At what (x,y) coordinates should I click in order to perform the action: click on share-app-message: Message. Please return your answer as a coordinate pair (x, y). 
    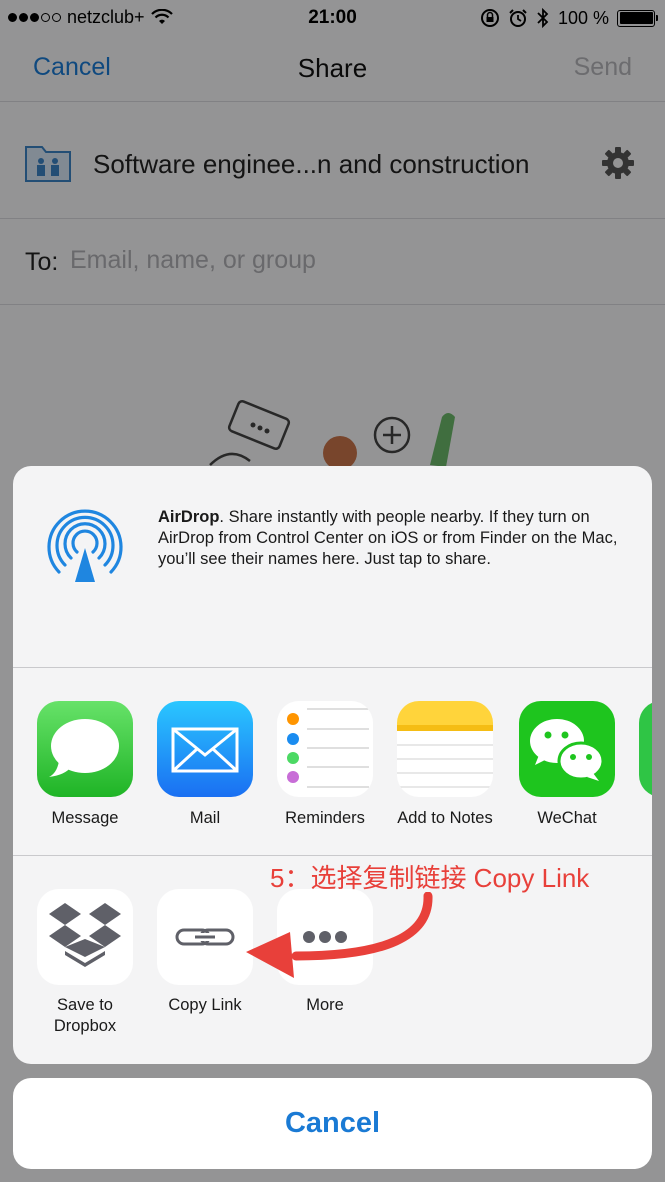
    Looking at the image, I should click on (85, 764).